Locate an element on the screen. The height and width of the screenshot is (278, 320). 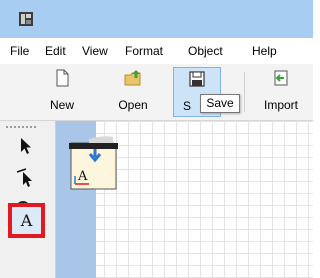
import-button-label: Import is located at coordinates (280, 105).